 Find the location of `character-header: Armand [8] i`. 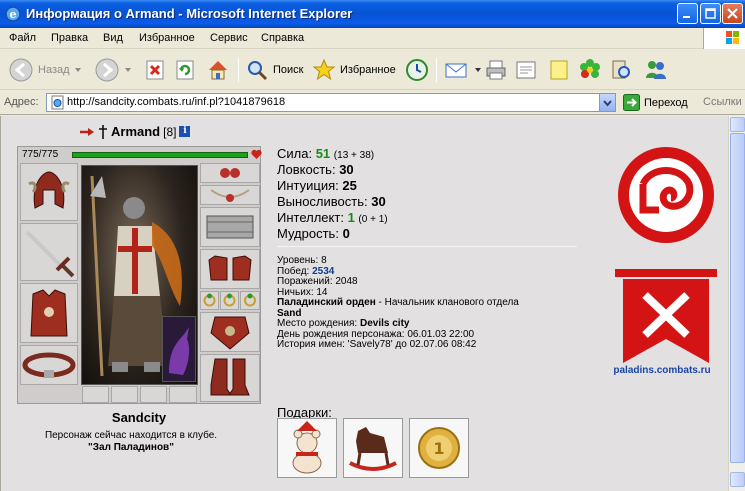

character-header: Armand [8] i is located at coordinates (135, 131).